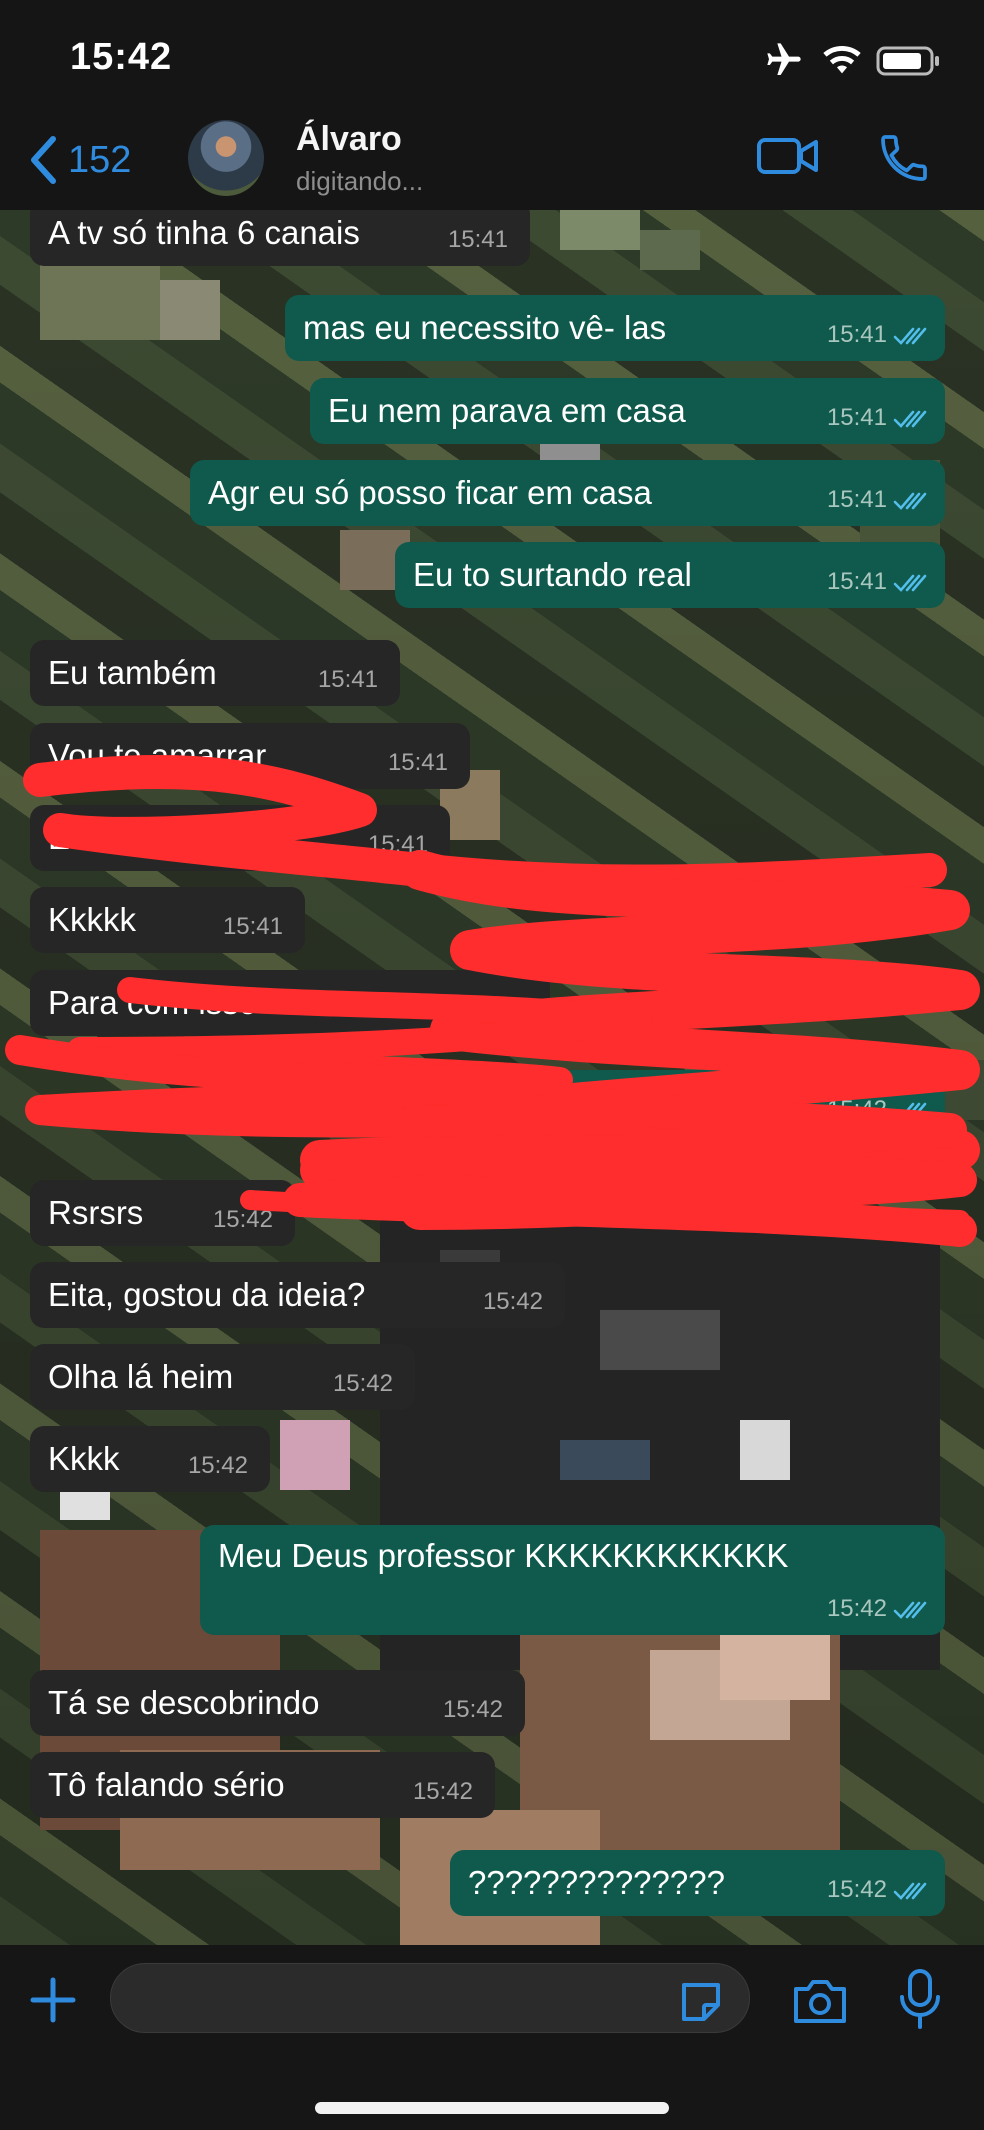 The image size is (984, 2130). Describe the element at coordinates (157, 755) in the screenshot. I see `message-text: Vou te amarrar` at that location.